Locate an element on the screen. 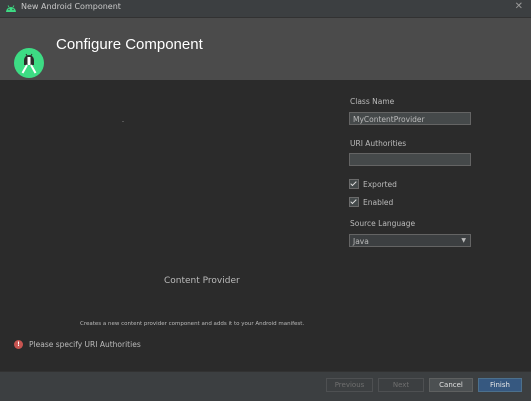 The image size is (531, 401). uri-authorities-field is located at coordinates (410, 159).